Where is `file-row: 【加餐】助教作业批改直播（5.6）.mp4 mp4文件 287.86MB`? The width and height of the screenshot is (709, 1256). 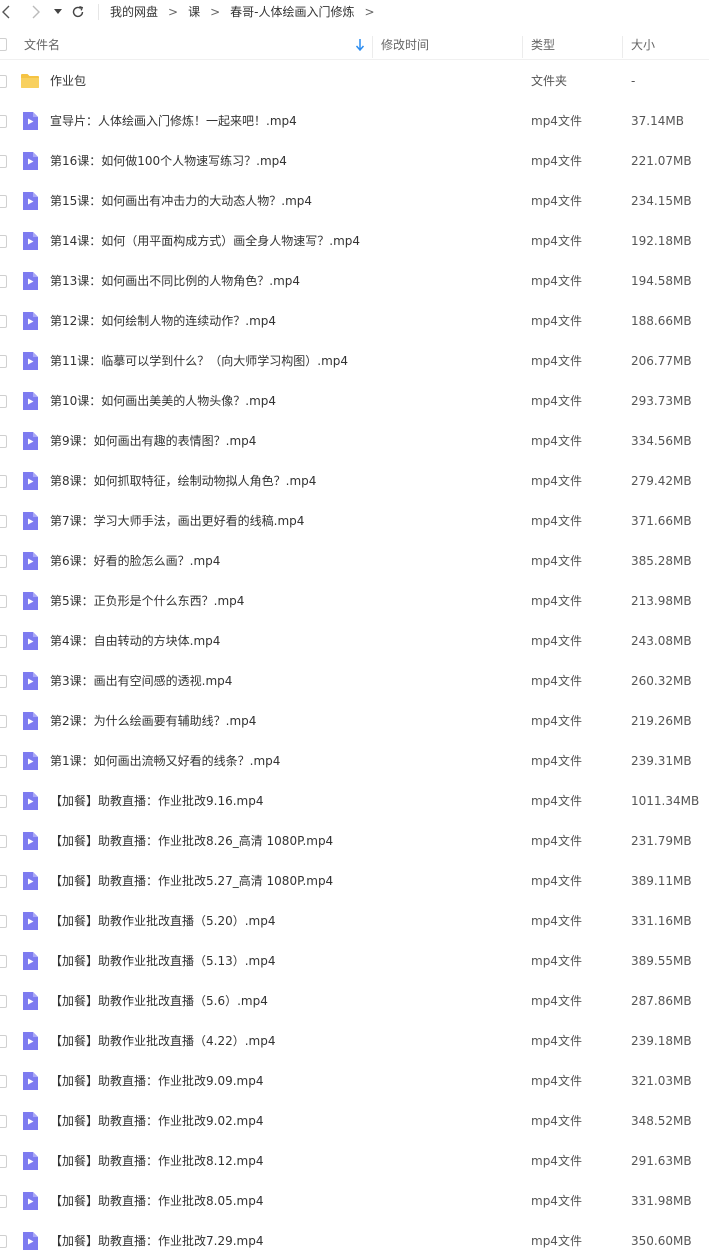 file-row: 【加餐】助教作业批改直播（5.6）.mp4 mp4文件 287.86MB is located at coordinates (354, 1001).